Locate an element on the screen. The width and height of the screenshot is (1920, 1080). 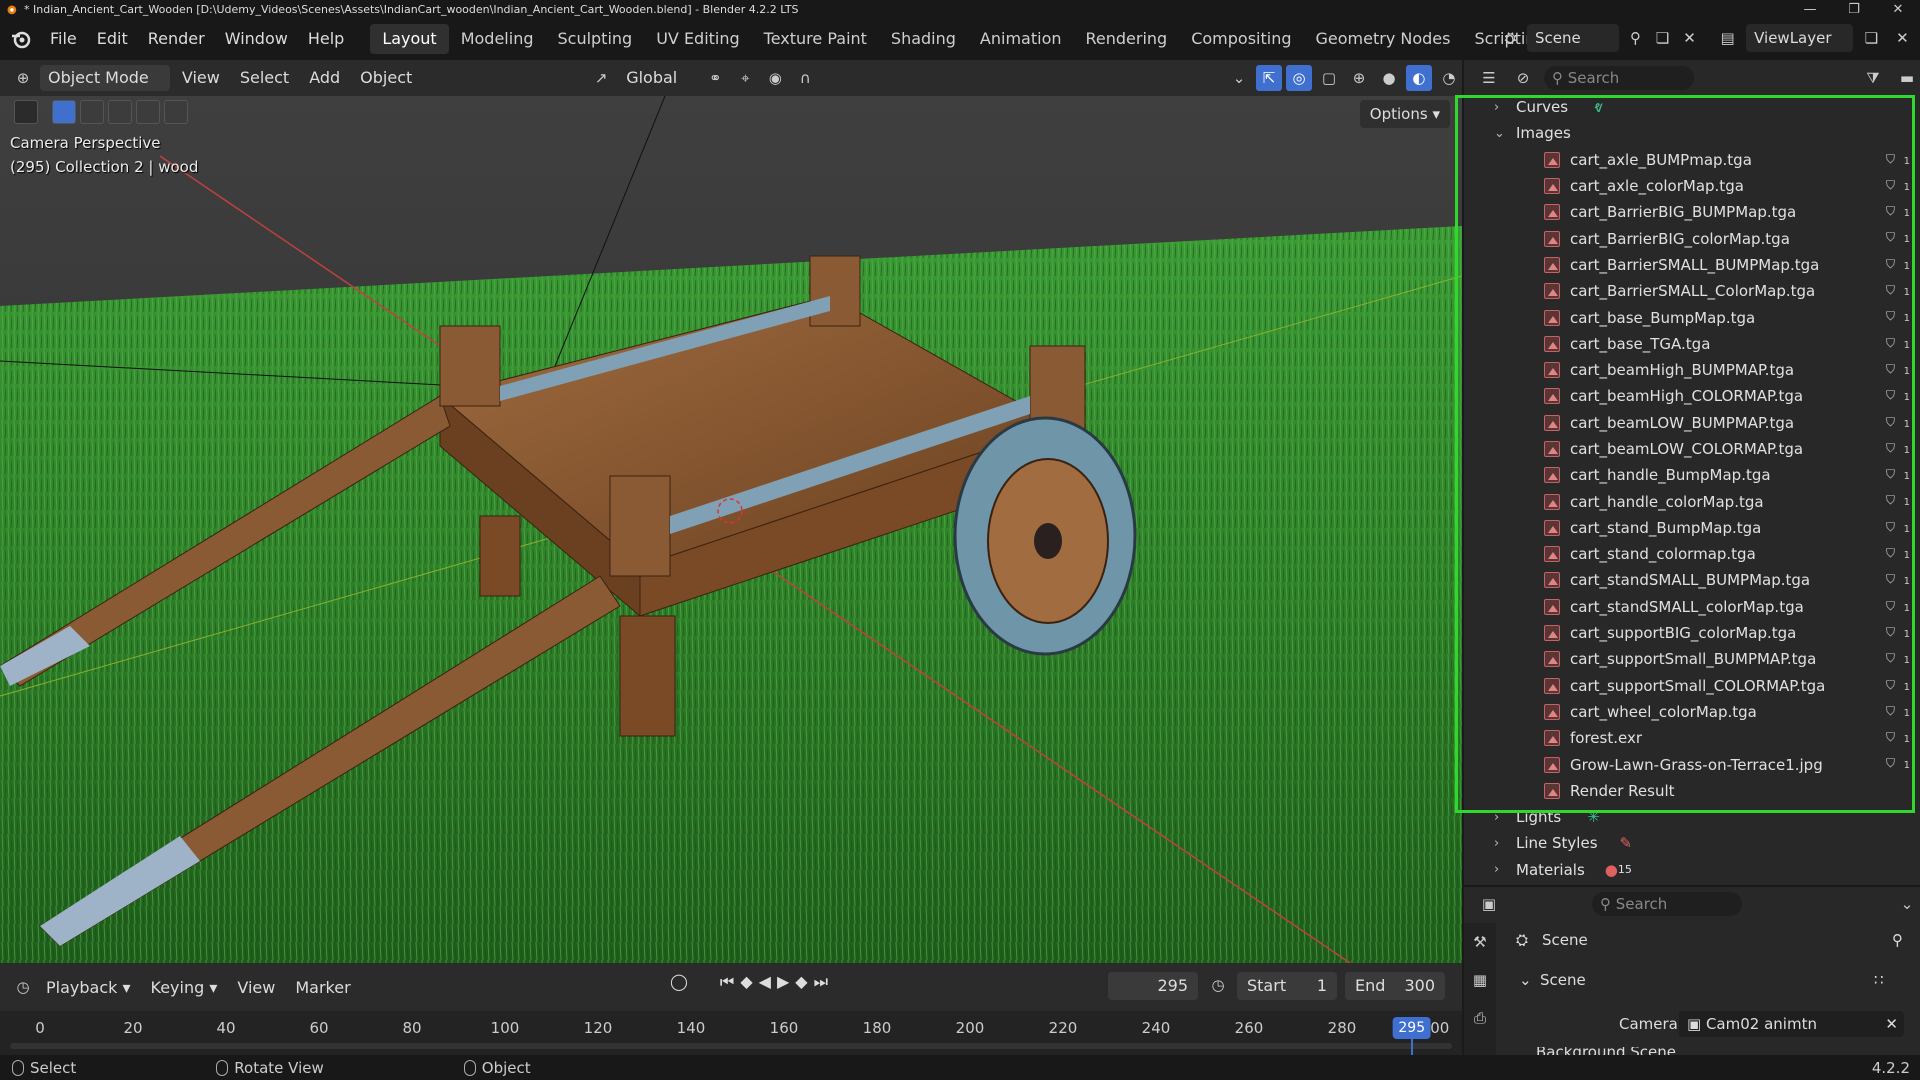
scene-name-field: Scene is located at coordinates (1573, 38).